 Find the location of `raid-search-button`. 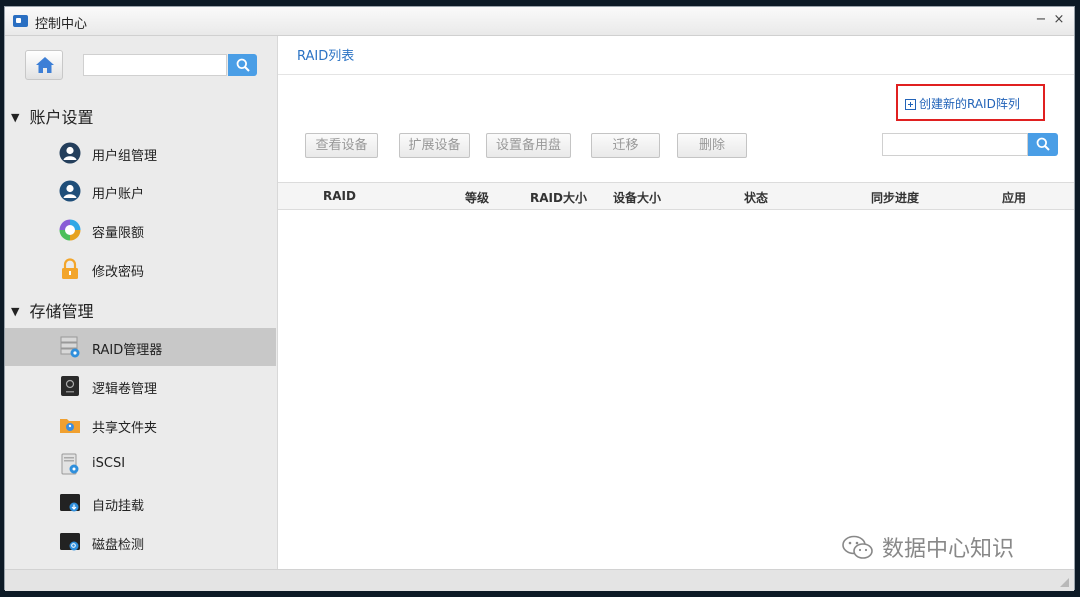

raid-search-button is located at coordinates (1043, 144).